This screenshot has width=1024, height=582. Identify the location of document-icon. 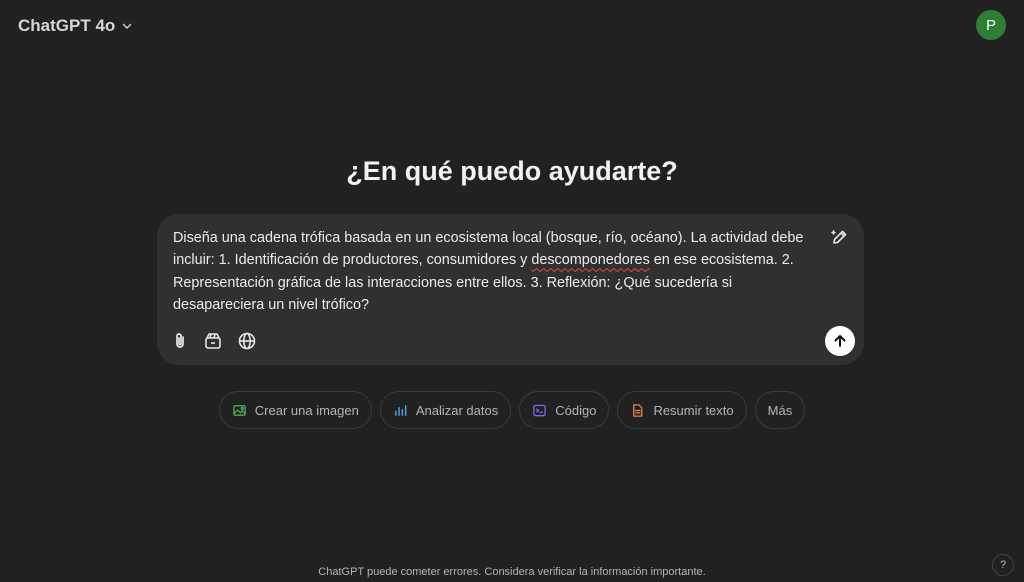
(638, 410).